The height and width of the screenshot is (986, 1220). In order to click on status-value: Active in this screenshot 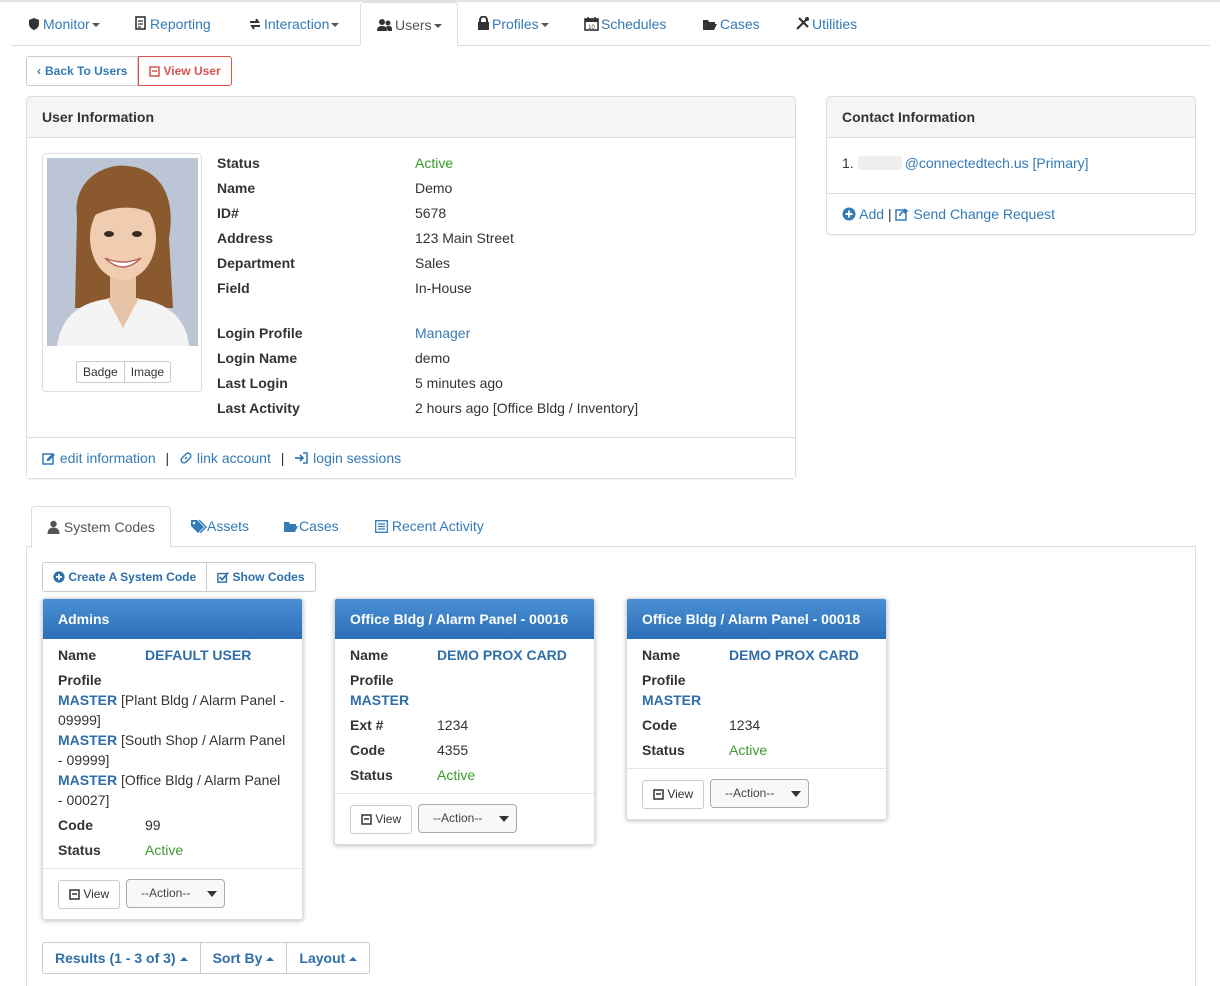, I will do `click(434, 163)`.